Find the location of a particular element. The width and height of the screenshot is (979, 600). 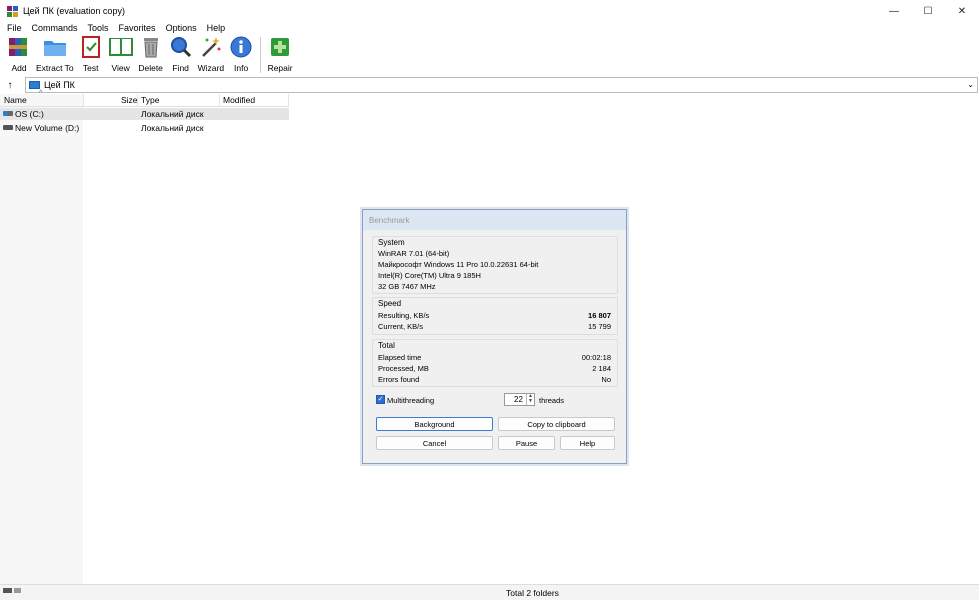

column-headers: ^ Name Size Type Modified is located at coordinates (144, 98).